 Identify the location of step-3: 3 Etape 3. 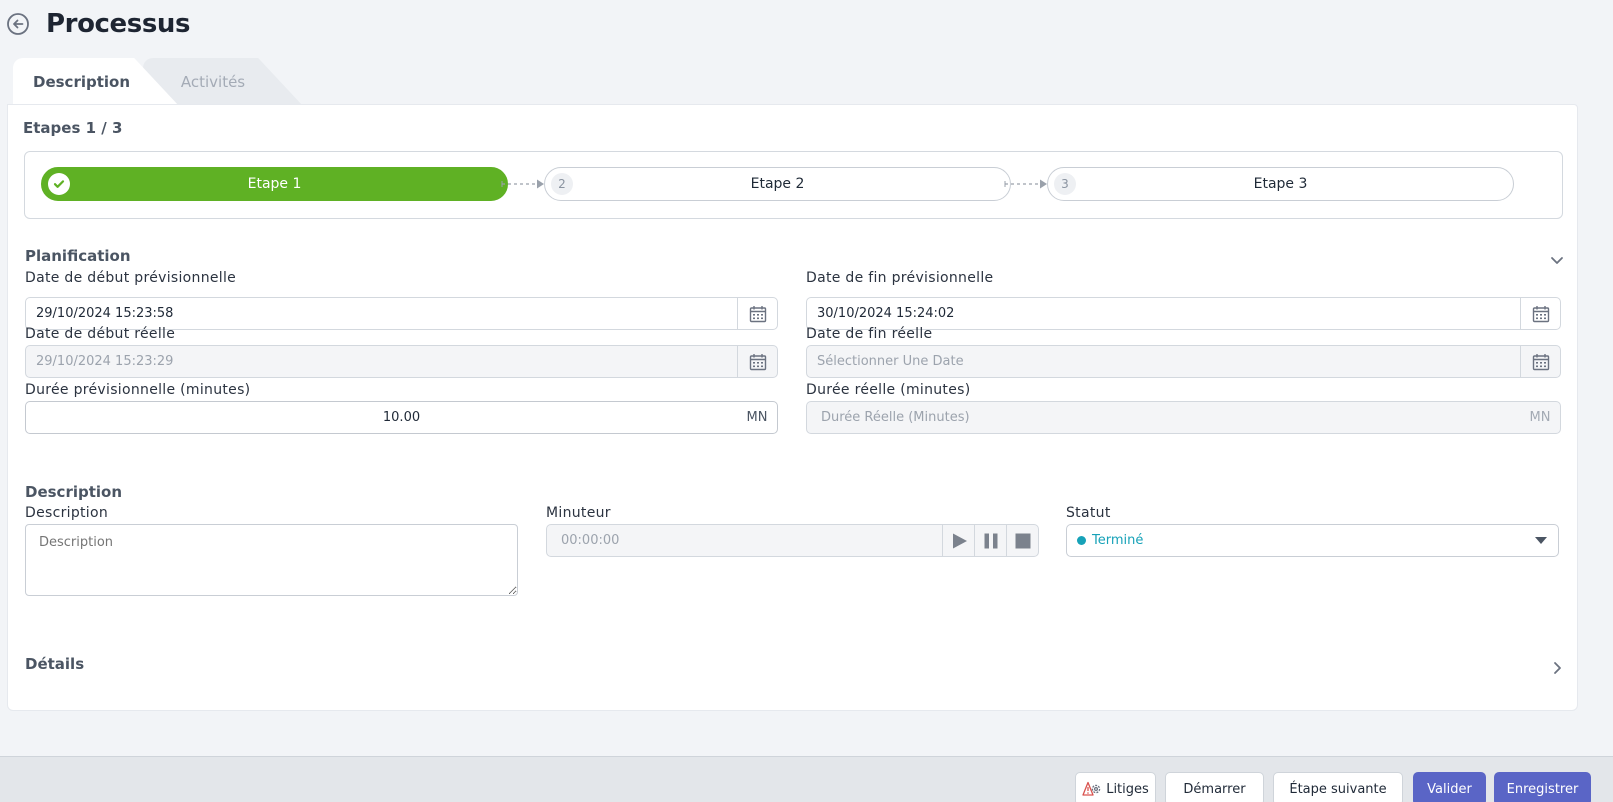
(1280, 184).